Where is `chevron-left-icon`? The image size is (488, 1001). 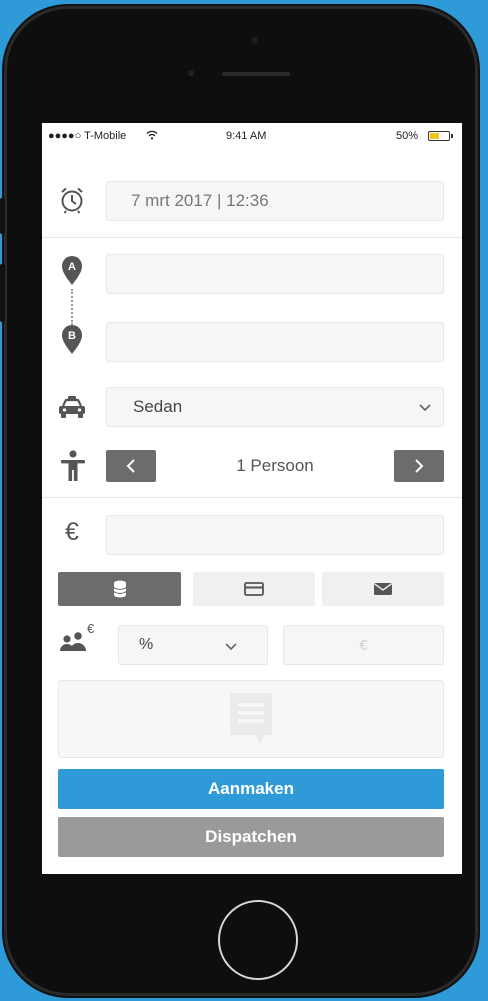 chevron-left-icon is located at coordinates (130, 466).